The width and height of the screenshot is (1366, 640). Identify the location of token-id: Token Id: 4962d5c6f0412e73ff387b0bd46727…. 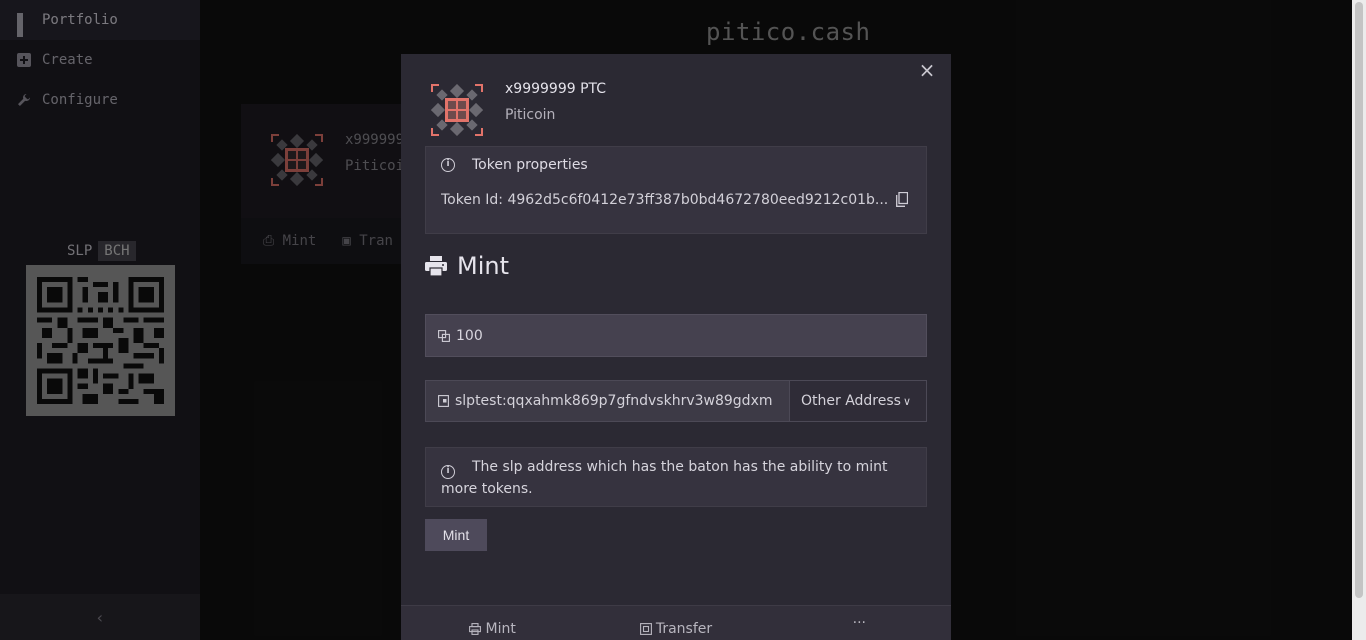
(665, 200).